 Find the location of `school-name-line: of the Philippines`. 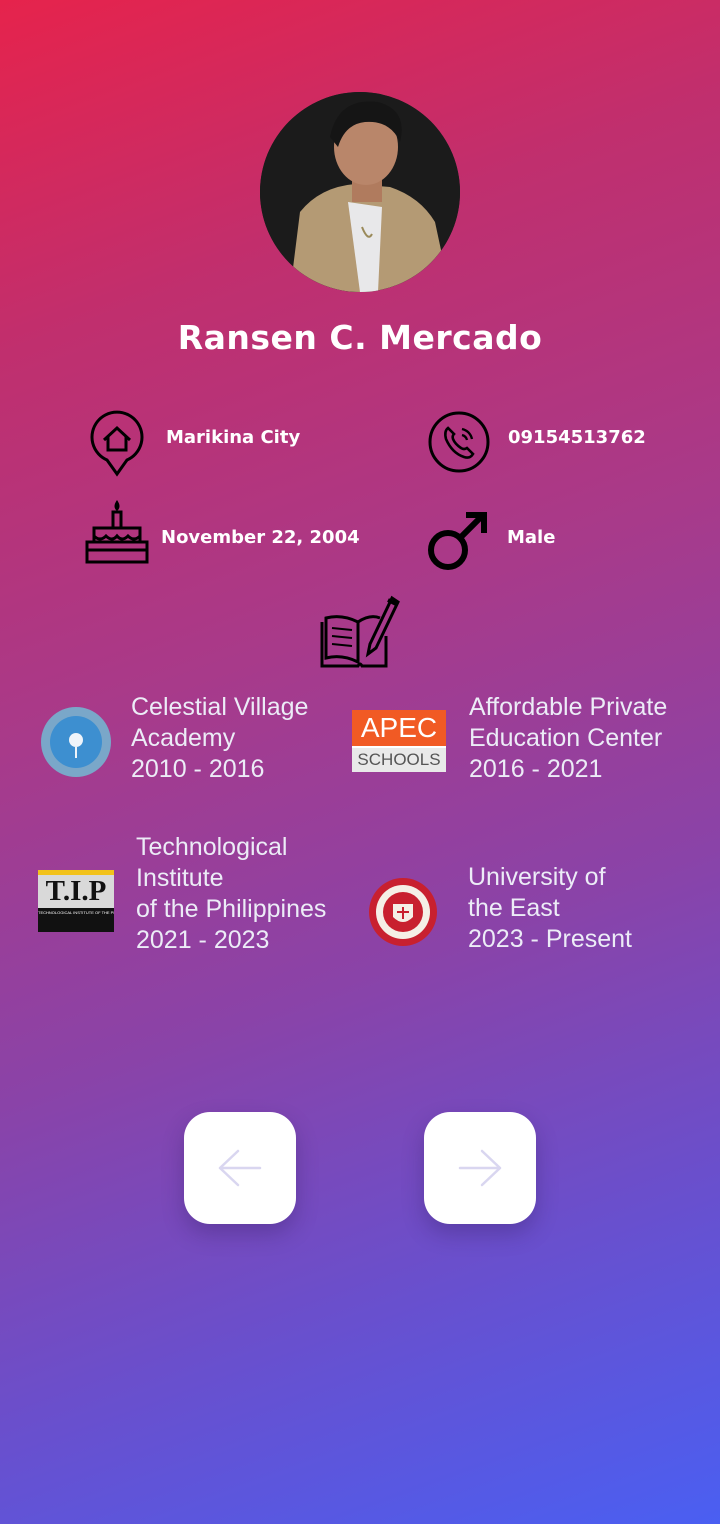

school-name-line: of the Philippines is located at coordinates (231, 909).